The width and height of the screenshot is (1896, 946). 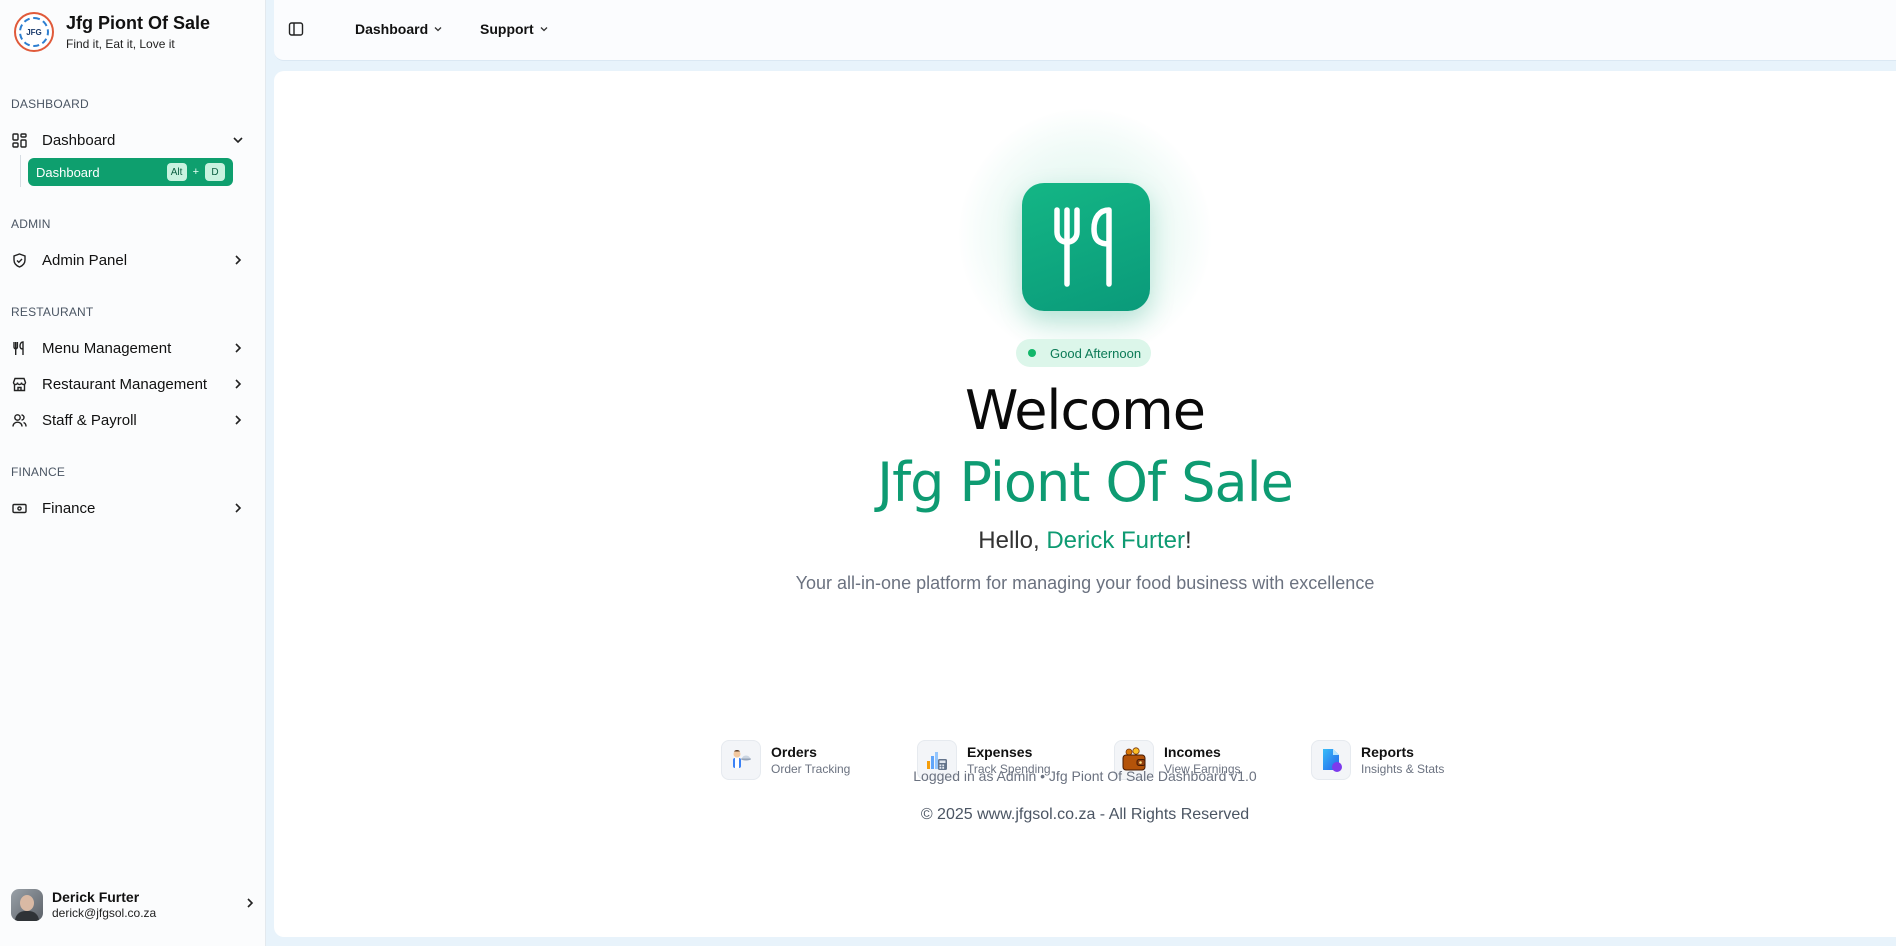 I want to click on status-dot, so click(x=1032, y=353).